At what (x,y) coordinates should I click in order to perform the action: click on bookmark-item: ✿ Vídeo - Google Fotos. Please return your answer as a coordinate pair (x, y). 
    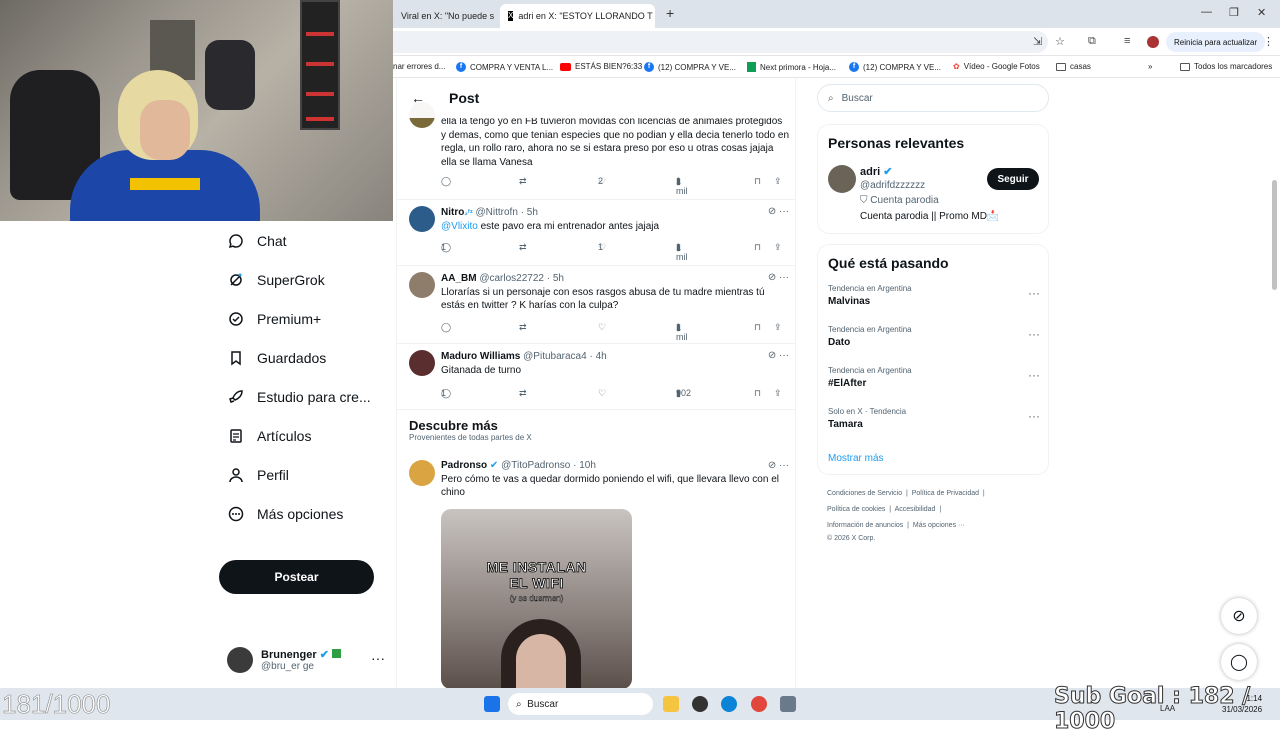
    Looking at the image, I should click on (996, 66).